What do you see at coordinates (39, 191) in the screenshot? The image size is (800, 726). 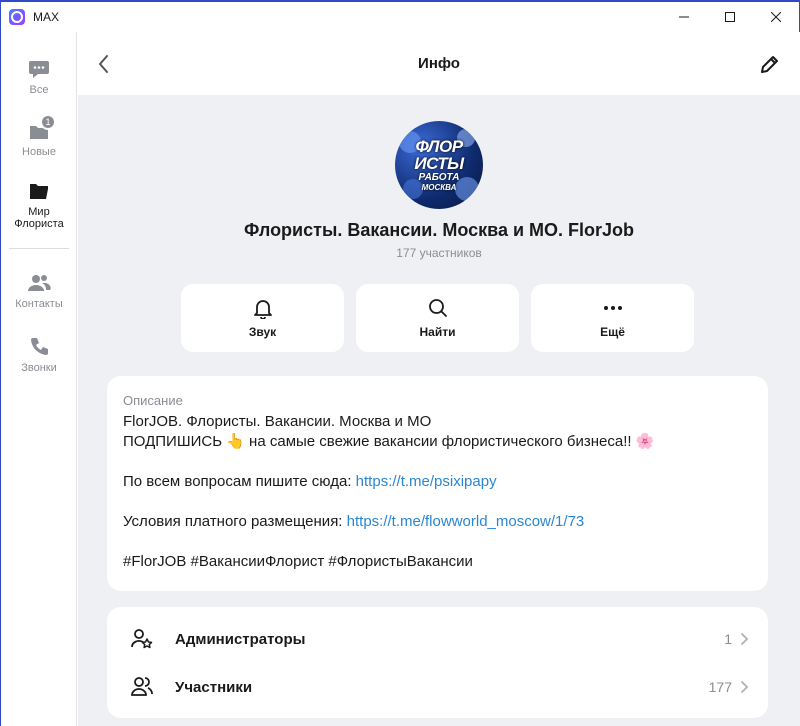 I see `folder-icon` at bounding box center [39, 191].